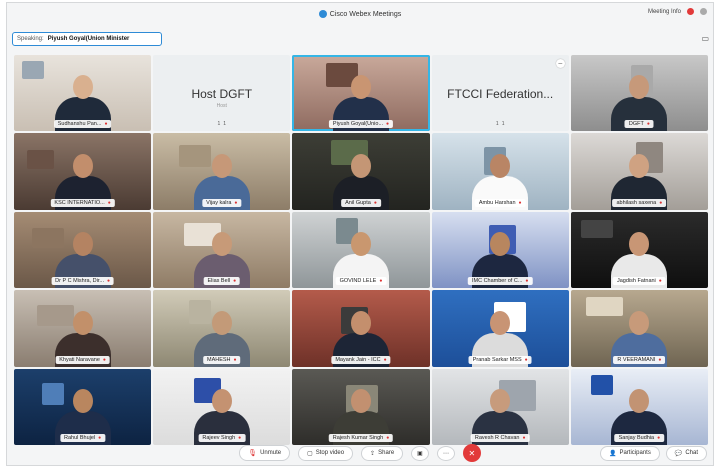 The image size is (716, 468). Describe the element at coordinates (500, 406) in the screenshot. I see `participant-tile: Ravesh R Chavan ●` at that location.